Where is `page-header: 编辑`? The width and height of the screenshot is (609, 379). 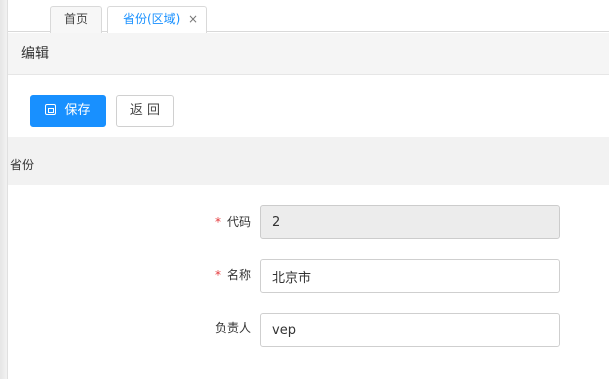
page-header: 编辑 is located at coordinates (308, 54).